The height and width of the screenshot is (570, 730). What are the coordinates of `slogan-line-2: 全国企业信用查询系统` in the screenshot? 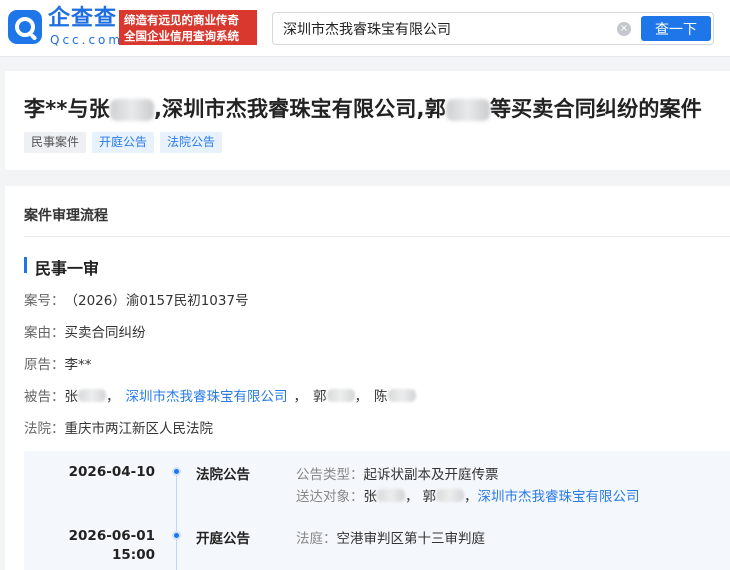 It's located at (181, 36).